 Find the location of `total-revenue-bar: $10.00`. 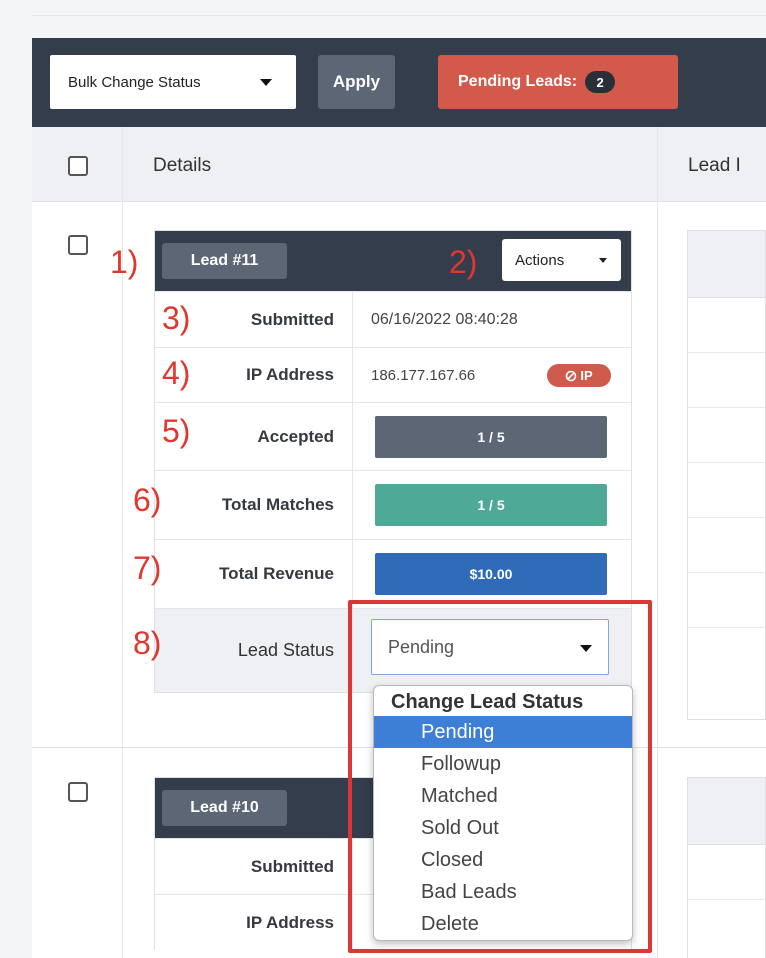

total-revenue-bar: $10.00 is located at coordinates (491, 574).